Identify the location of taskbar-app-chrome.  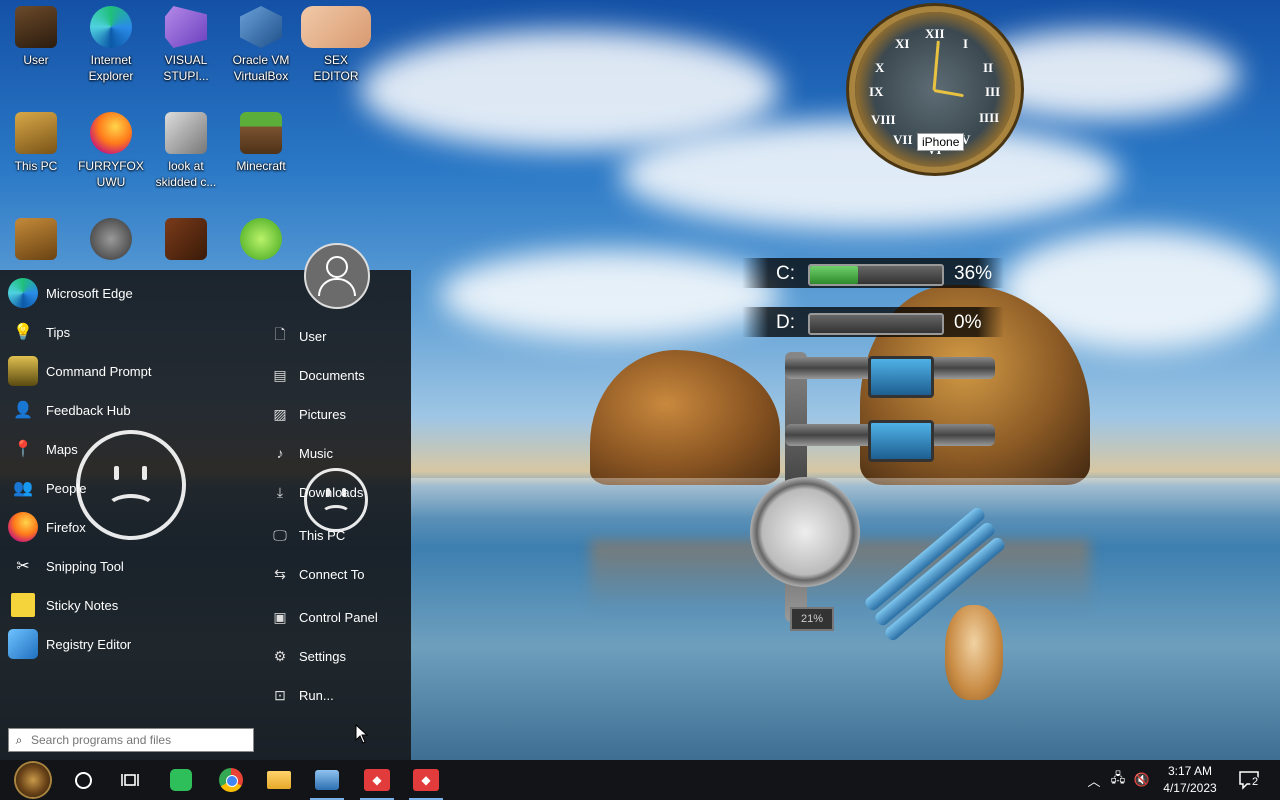
(231, 780).